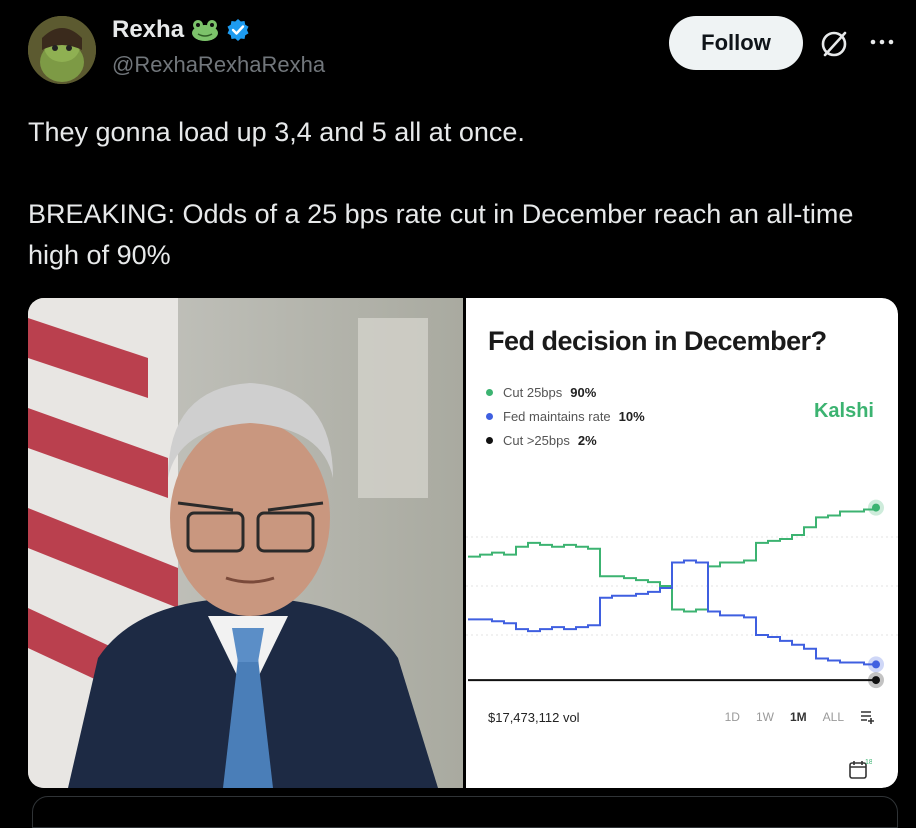 This screenshot has height=828, width=916. I want to click on legend-label: Fed maintains rate, so click(557, 416).